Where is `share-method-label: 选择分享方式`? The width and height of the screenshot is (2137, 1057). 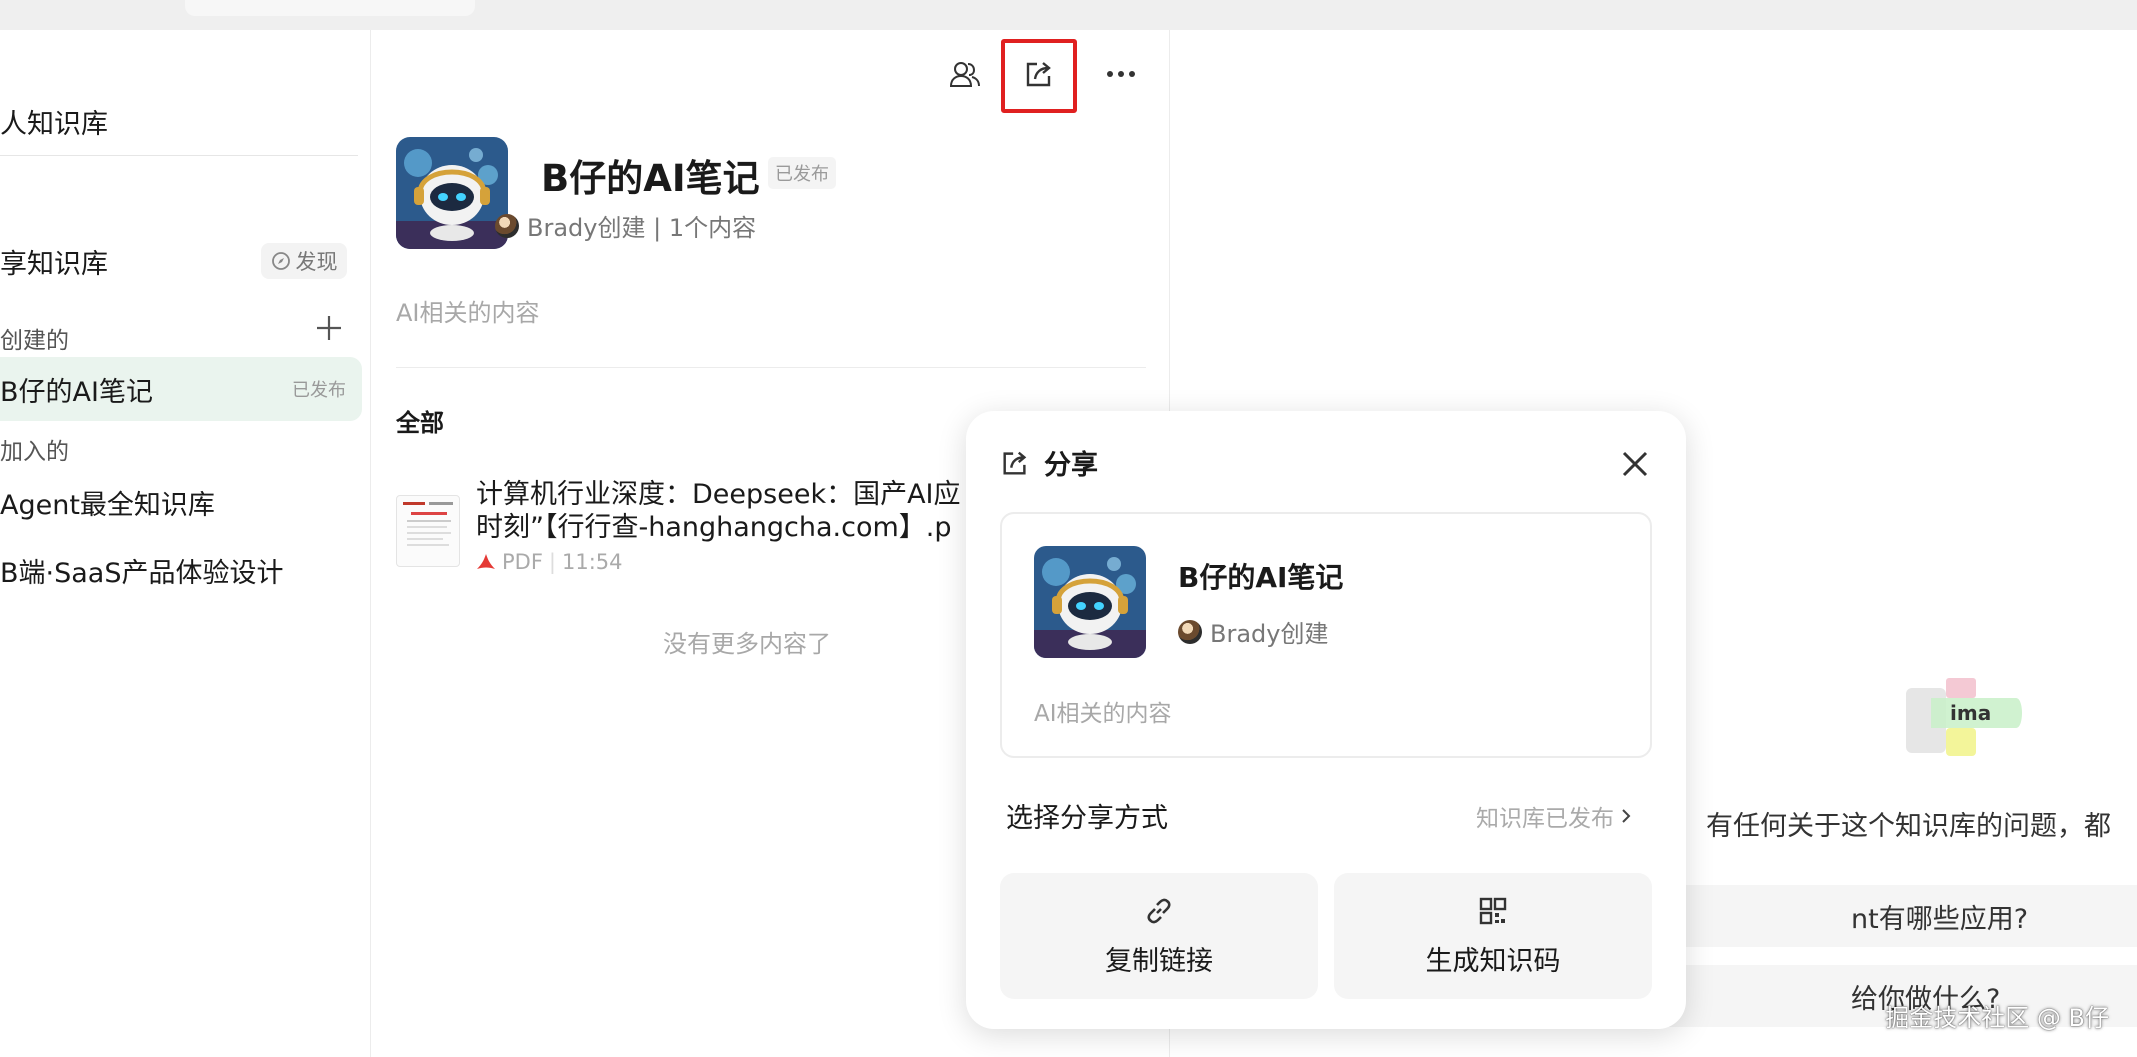 share-method-label: 选择分享方式 is located at coordinates (1087, 818).